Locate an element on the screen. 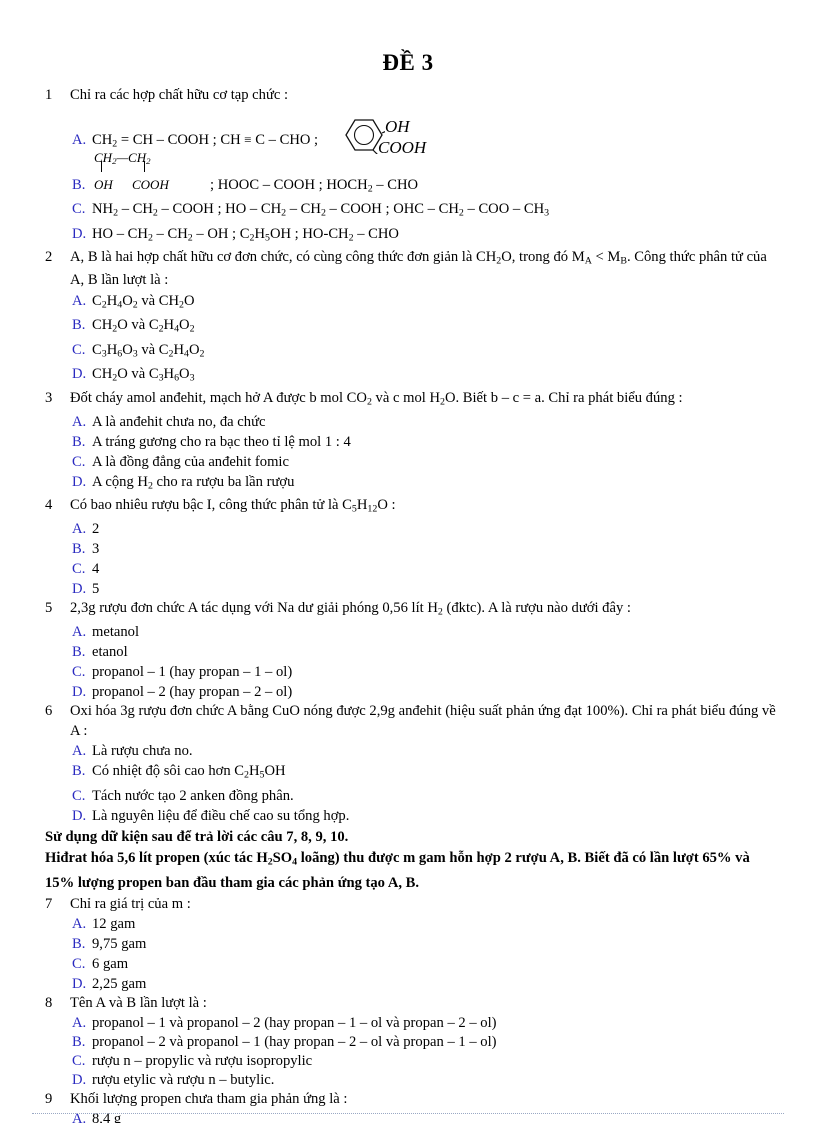 The image size is (816, 1123). option-text: 5 is located at coordinates (96, 589).